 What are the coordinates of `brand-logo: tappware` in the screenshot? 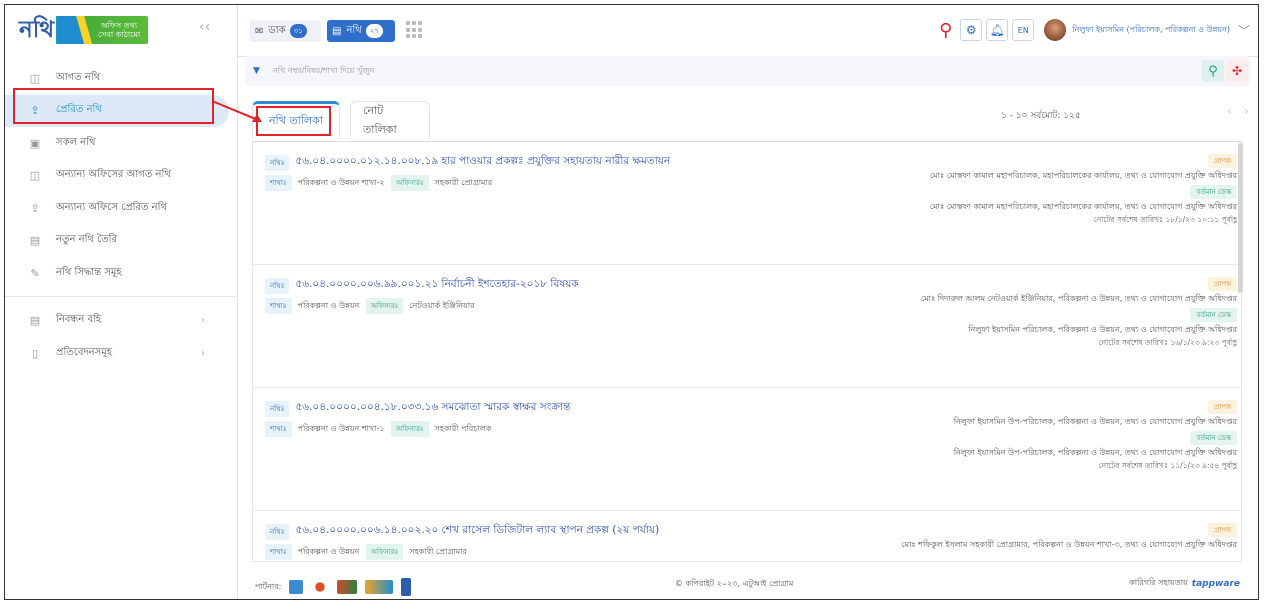 It's located at (1216, 584).